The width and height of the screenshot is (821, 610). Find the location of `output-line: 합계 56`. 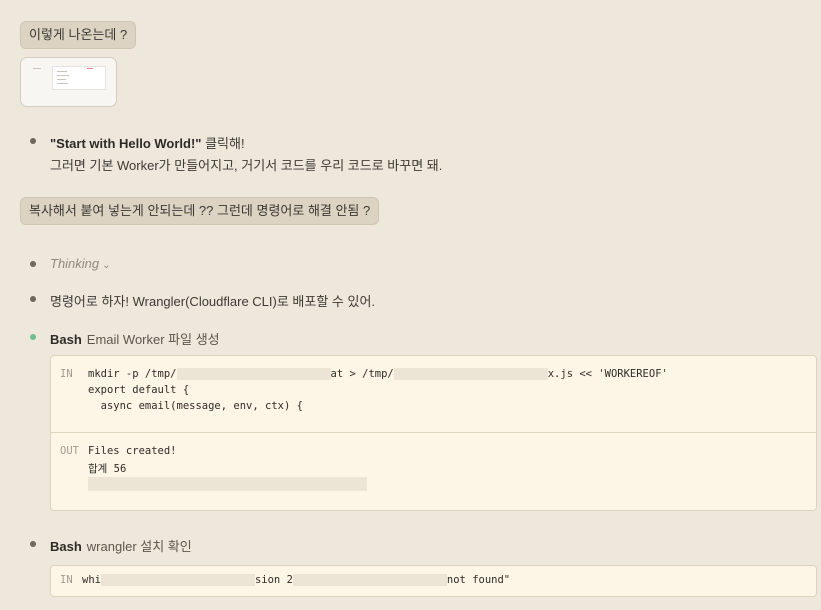

output-line: 합계 56 is located at coordinates (107, 469).